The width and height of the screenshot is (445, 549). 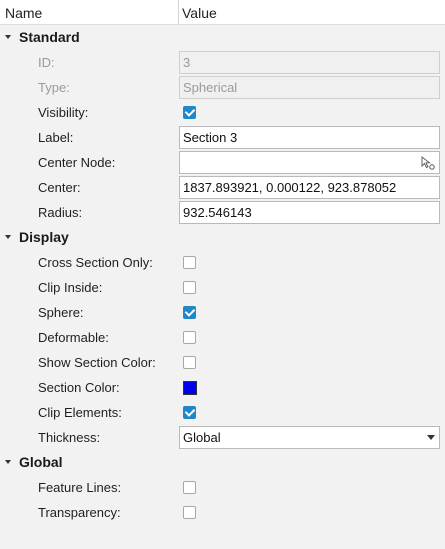 What do you see at coordinates (80, 412) in the screenshot?
I see `clip-elements-label: Clip Elements:` at bounding box center [80, 412].